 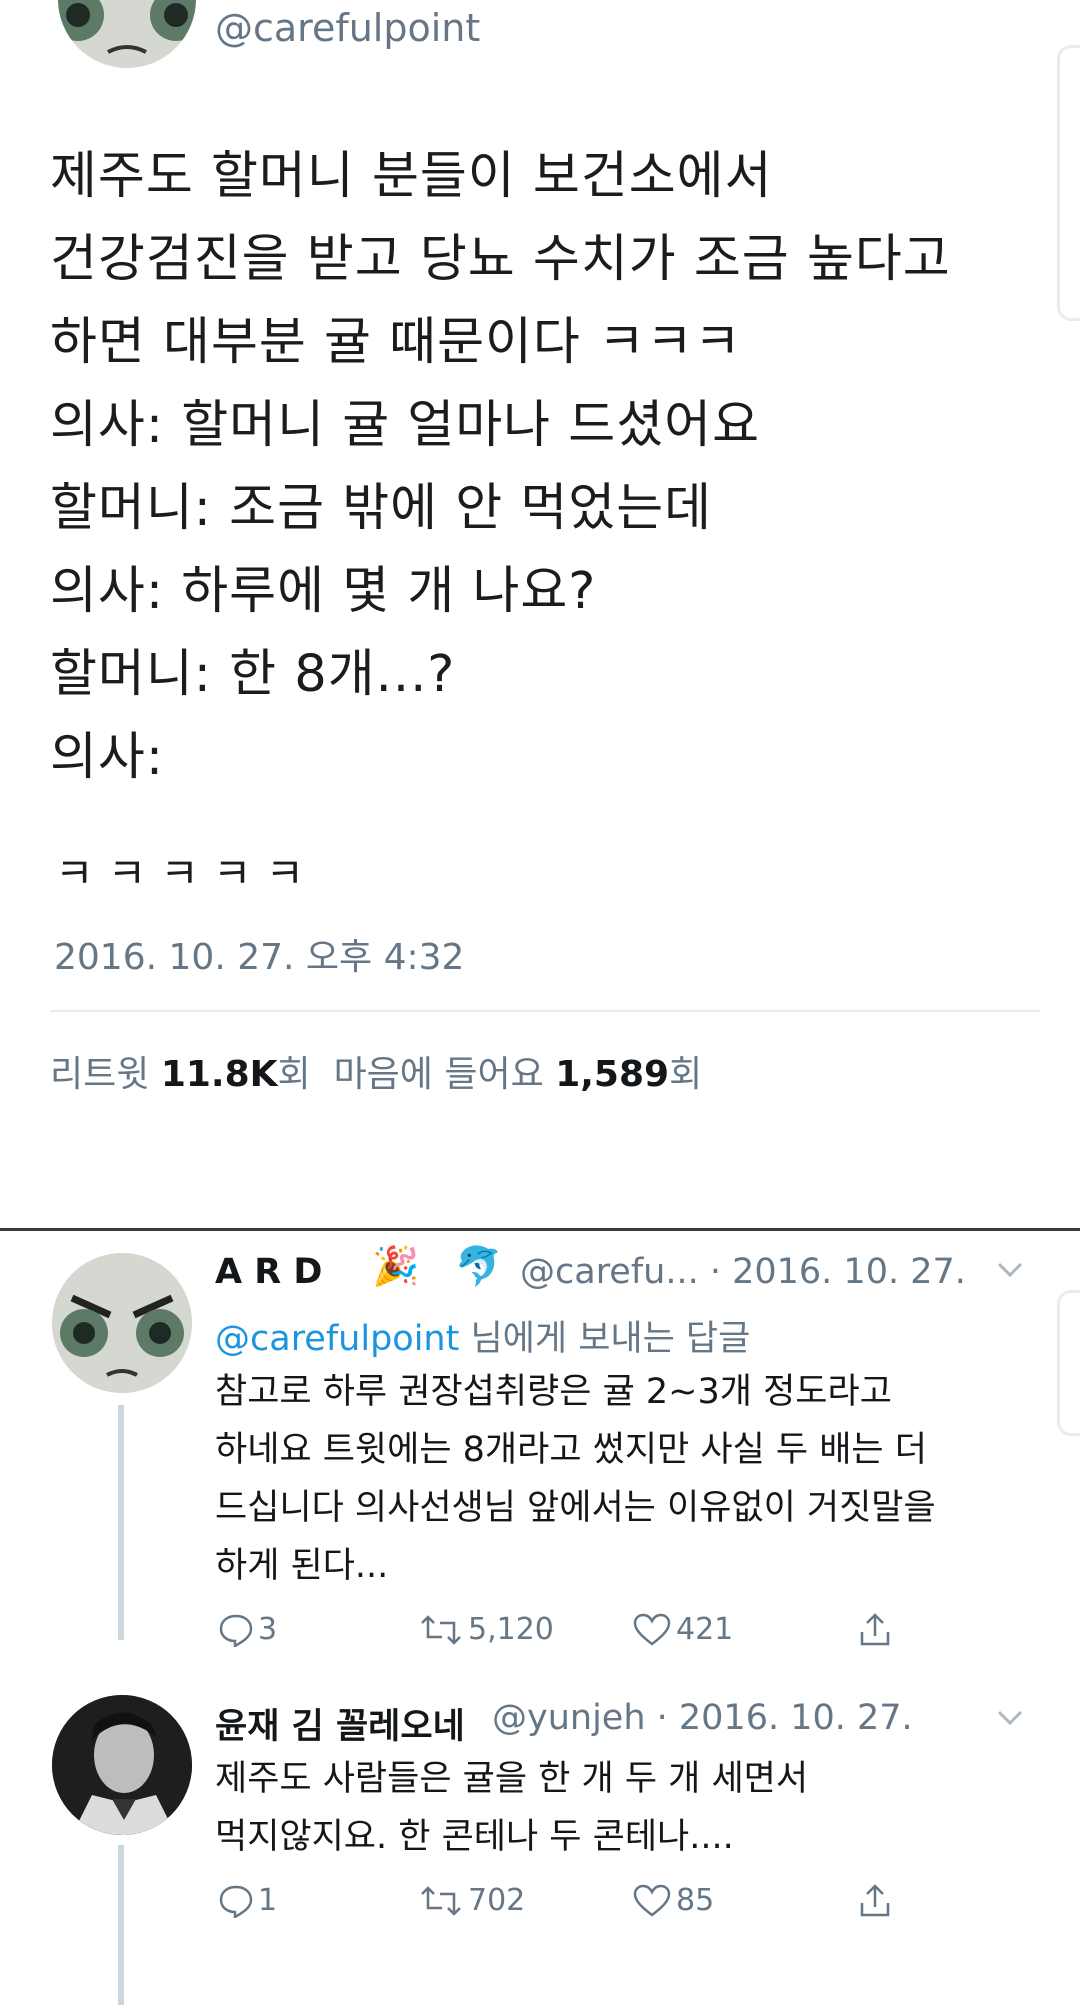 What do you see at coordinates (187, 873) in the screenshot?
I see `tweet-laugh-line: ㅋㅋㅋㅋㅋ` at bounding box center [187, 873].